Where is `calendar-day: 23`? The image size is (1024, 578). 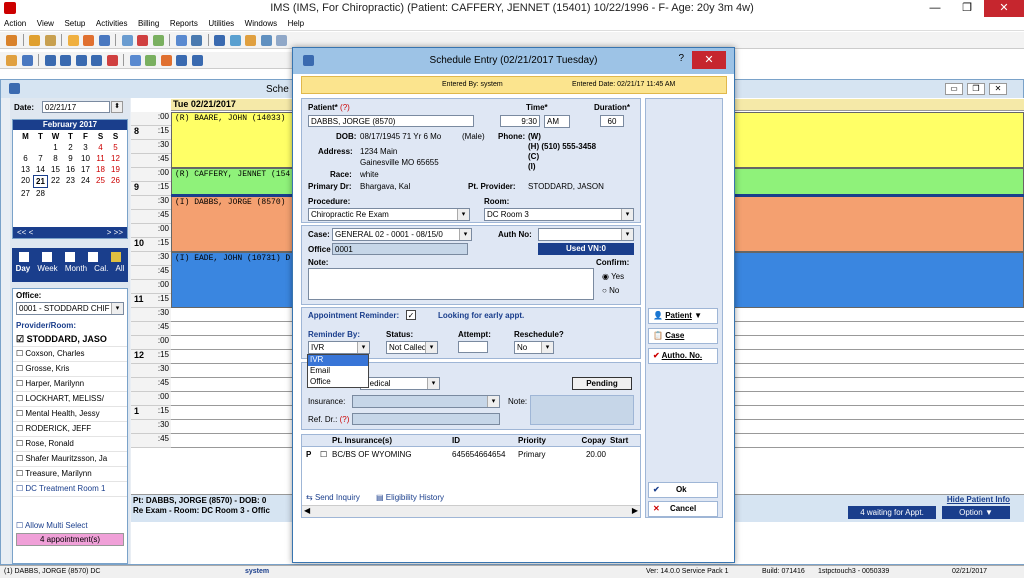
calendar-day: 23 is located at coordinates (70, 181).